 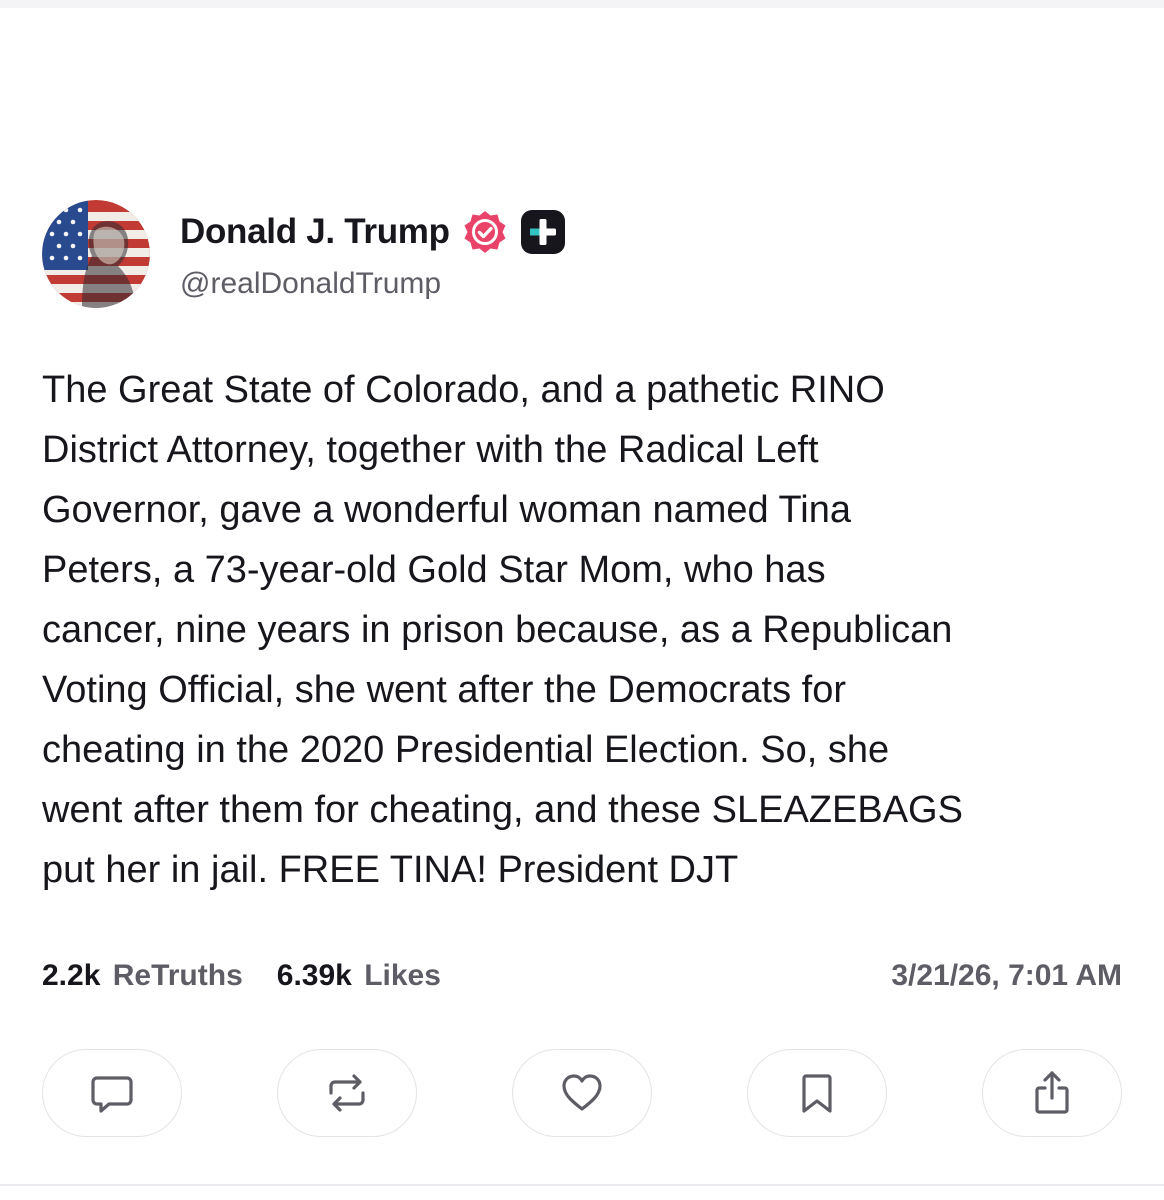 I want to click on chat-bubble-icon, so click(x=112, y=1094).